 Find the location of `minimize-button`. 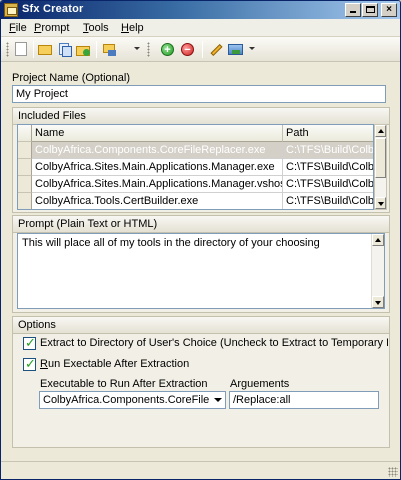

minimize-button is located at coordinates (353, 10).